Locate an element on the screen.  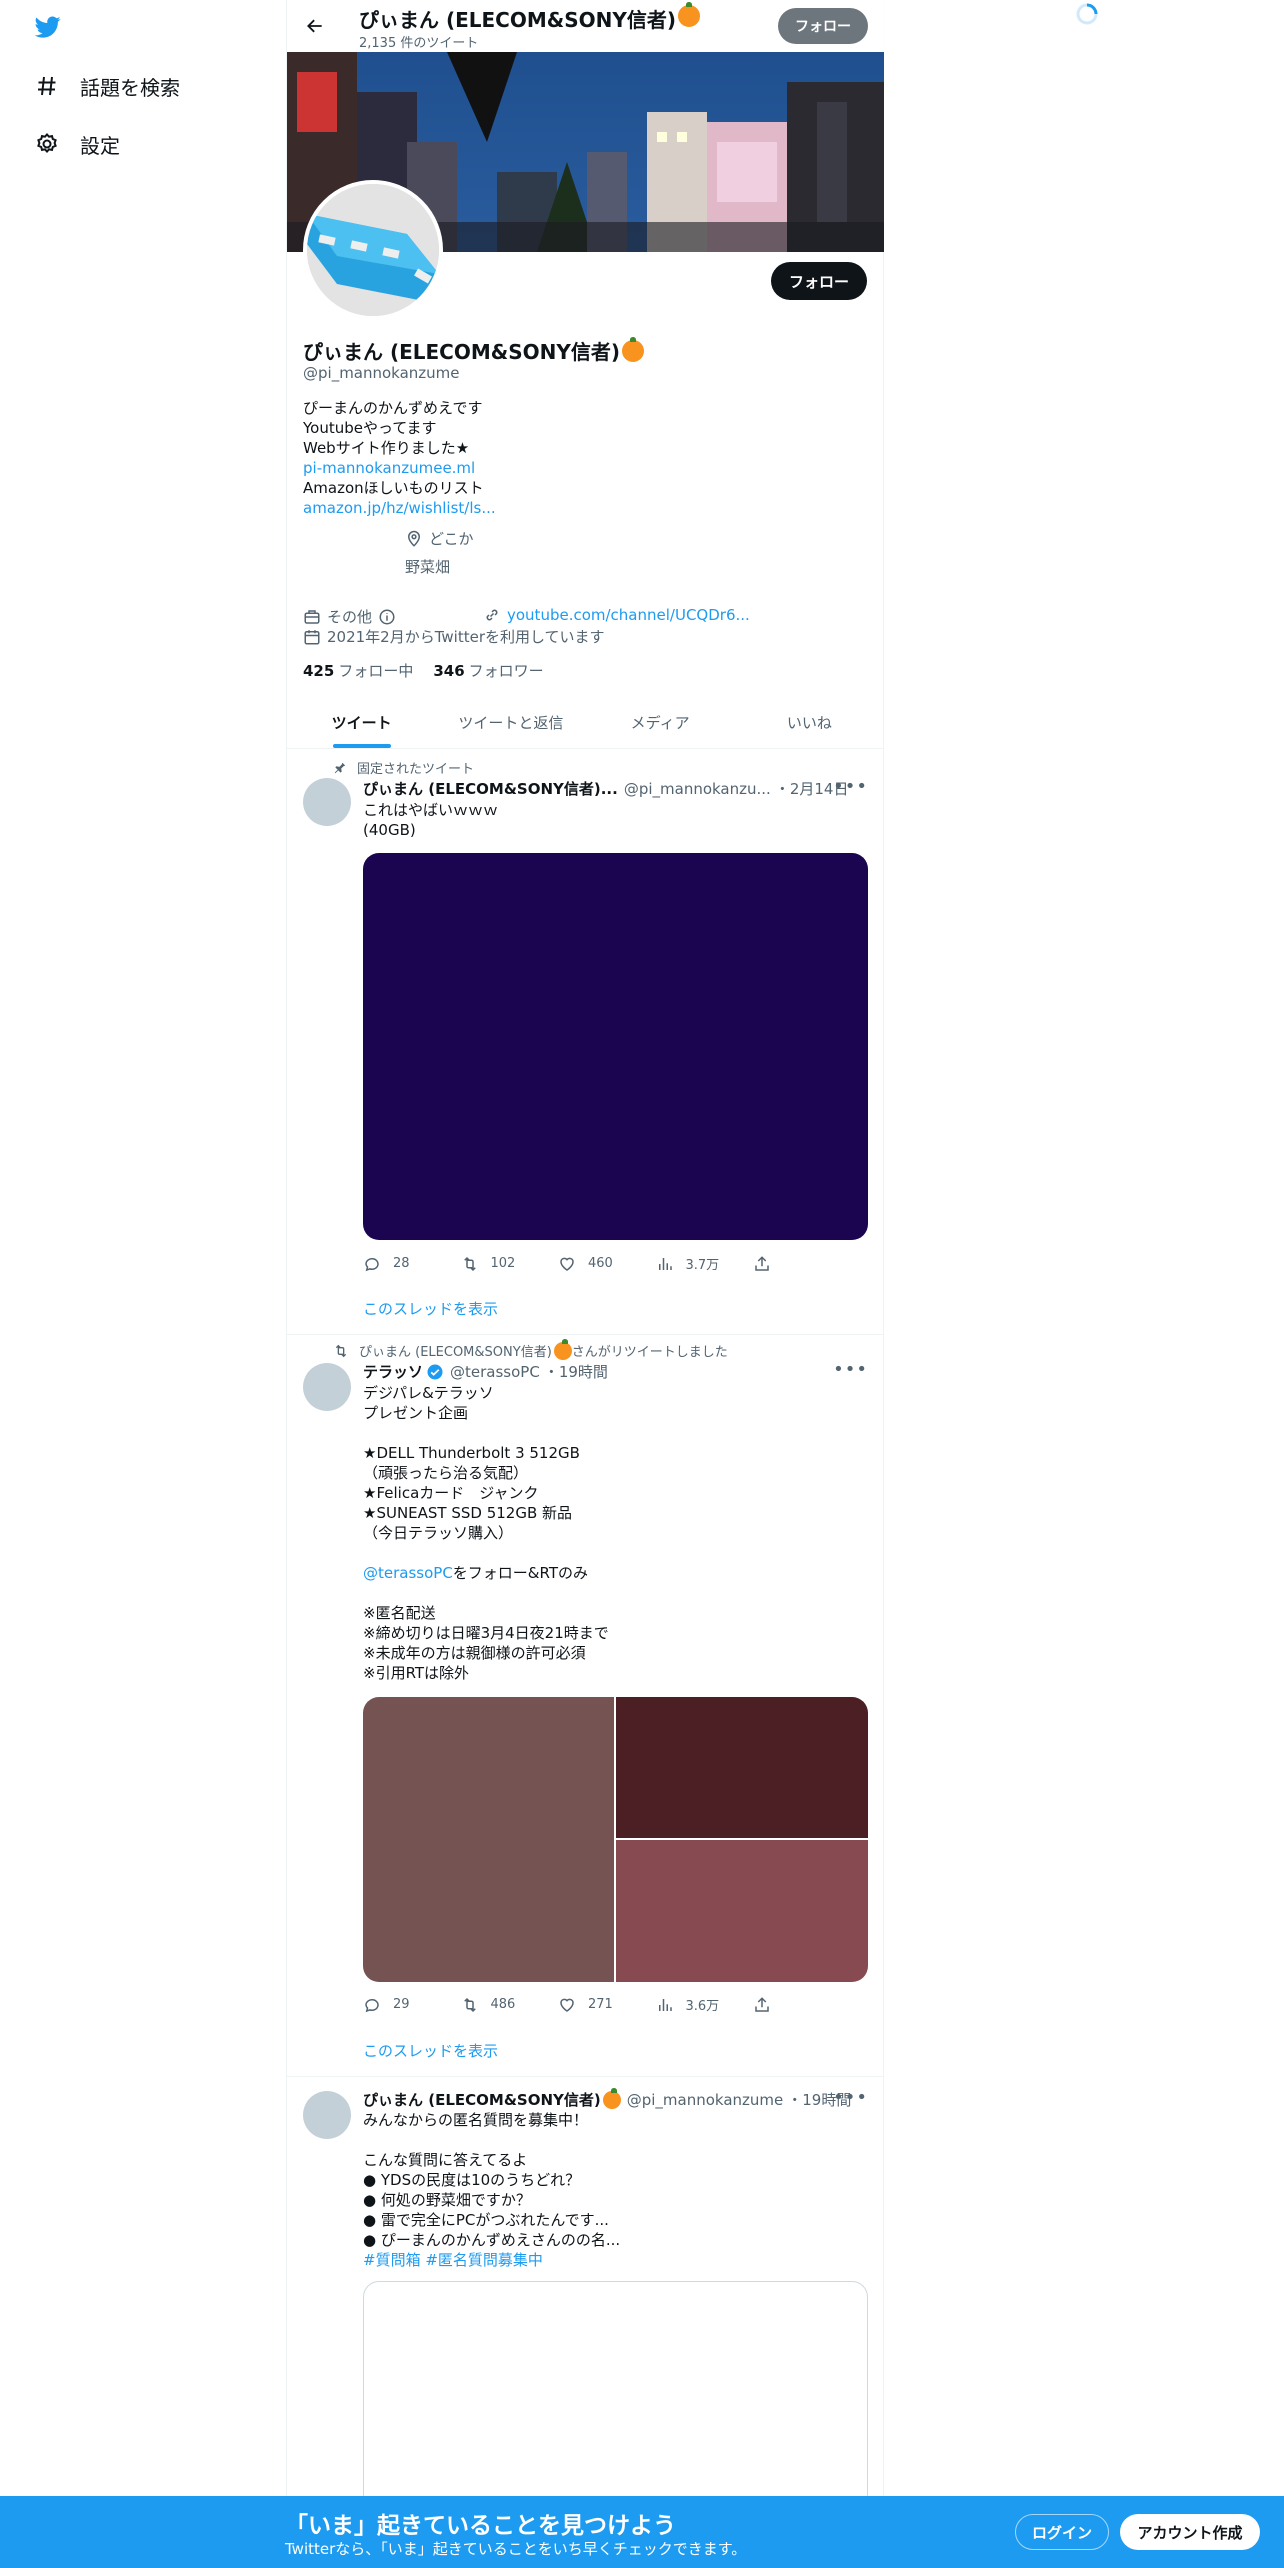
hashtag-links: #質問箱 #匿名質問募集中 is located at coordinates (453, 2260).